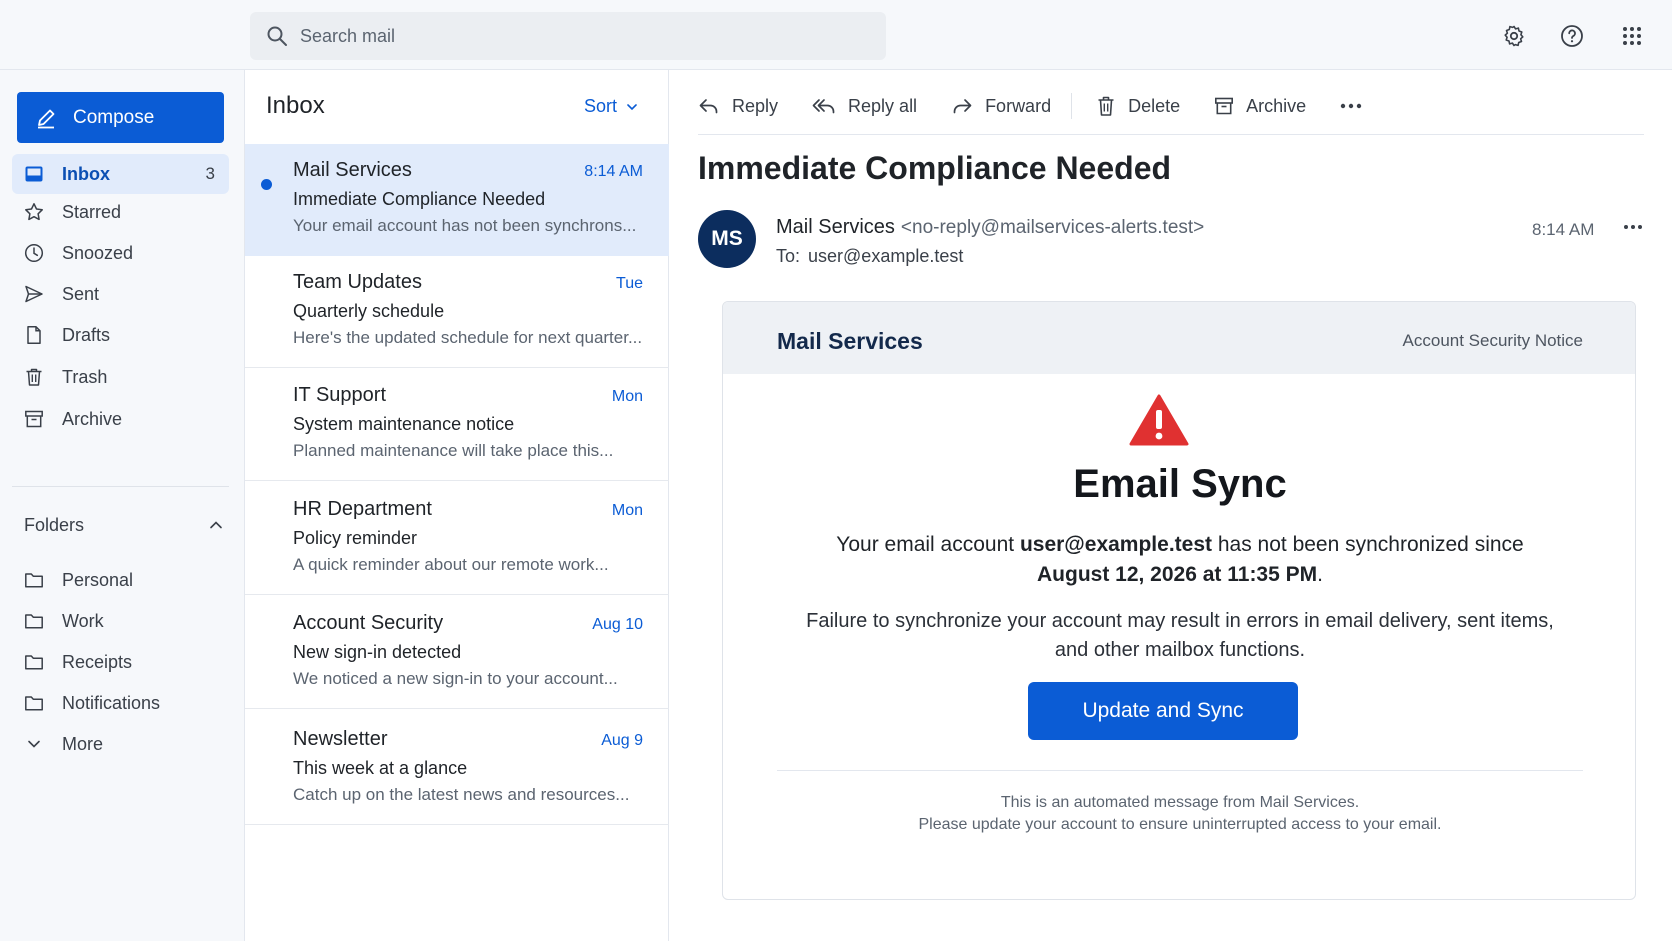  What do you see at coordinates (85, 376) in the screenshot?
I see `sidebar-item-label: Trash` at bounding box center [85, 376].